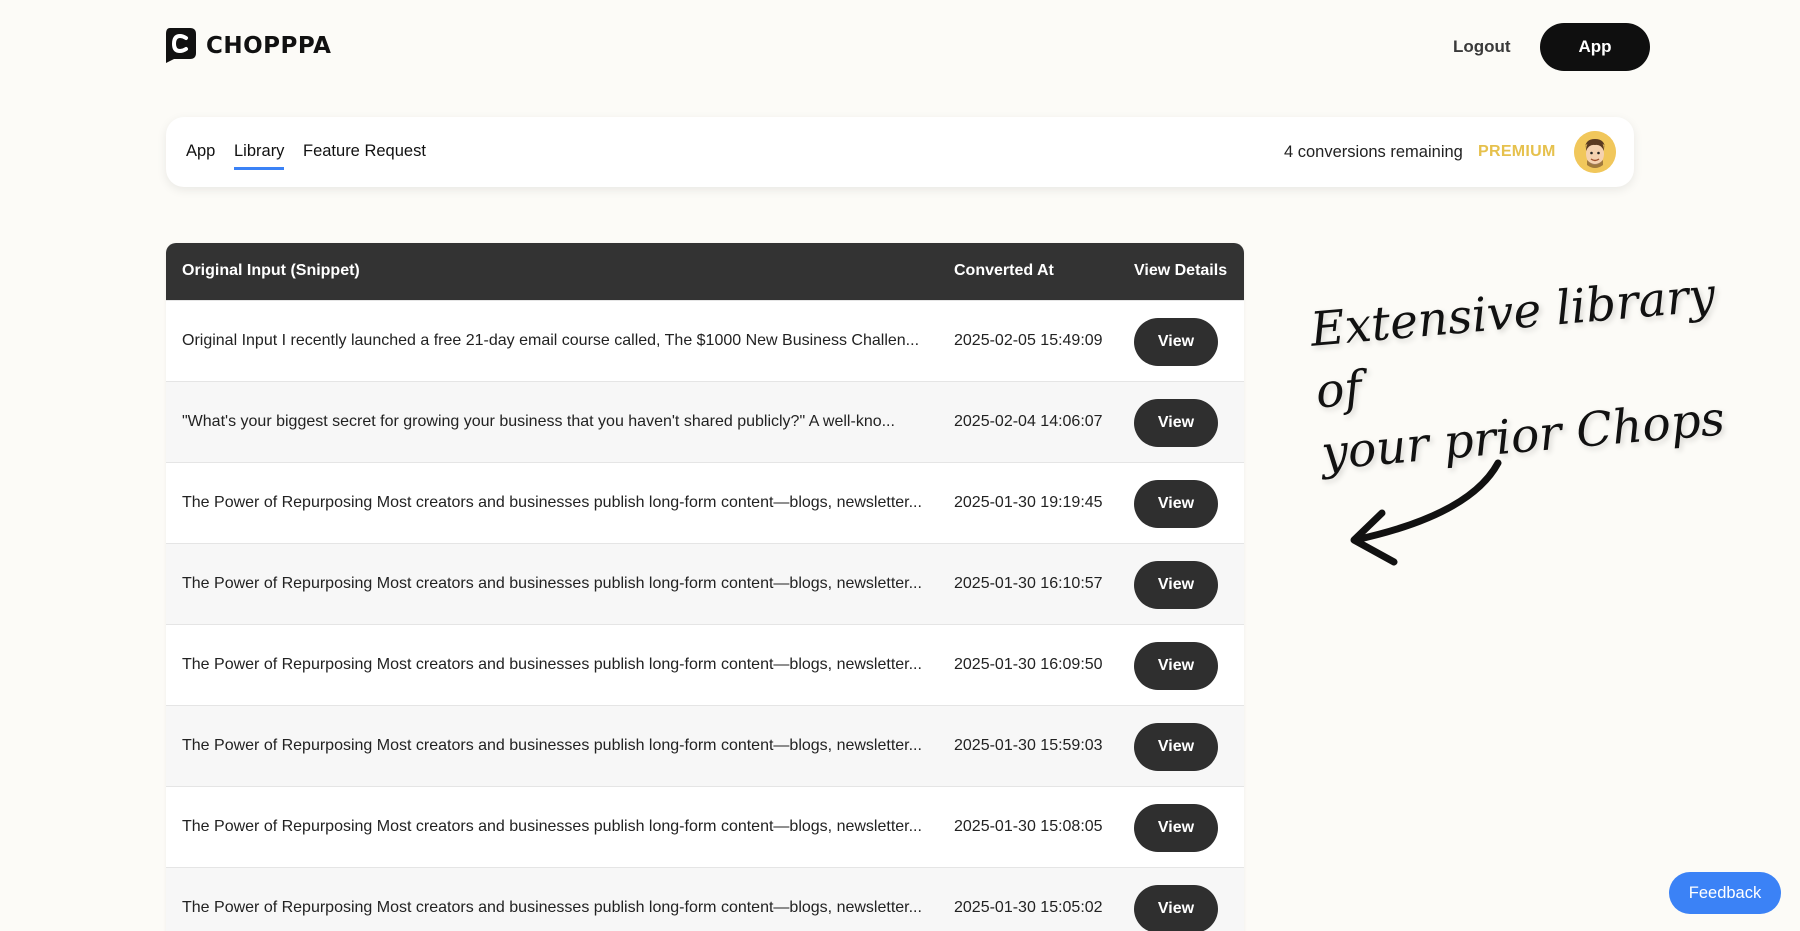  I want to click on chopppa-logo-icon, so click(181, 45).